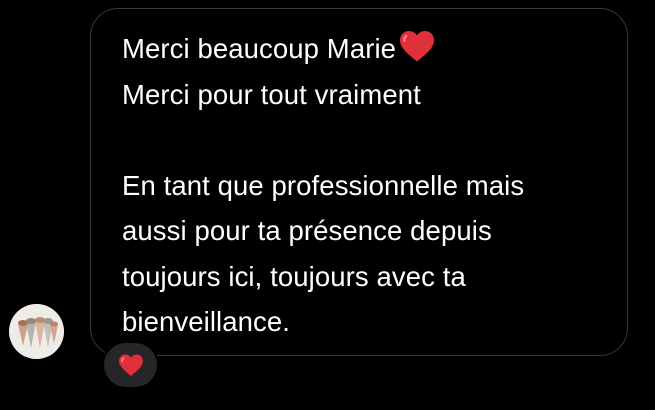 The width and height of the screenshot is (655, 410). Describe the element at coordinates (271, 94) in the screenshot. I see `message-line: Merci pour tout vraiment` at that location.